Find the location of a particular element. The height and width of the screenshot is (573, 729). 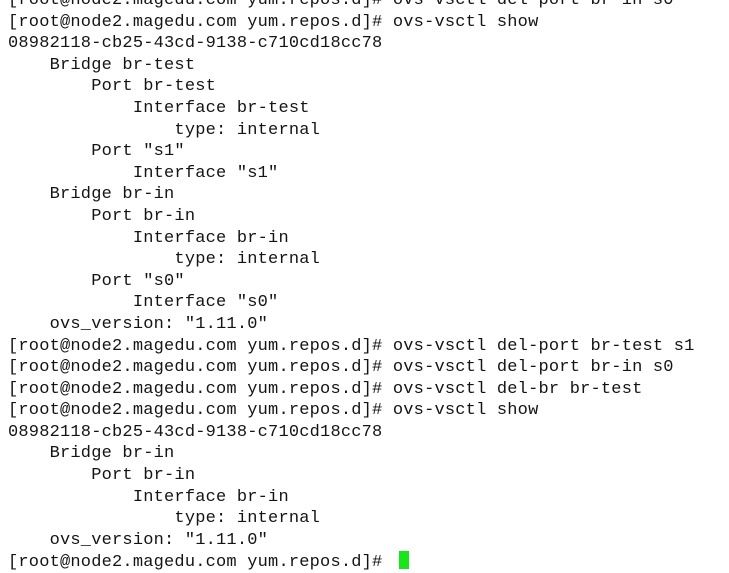

terminal-line: Interface br-test is located at coordinates (159, 108).